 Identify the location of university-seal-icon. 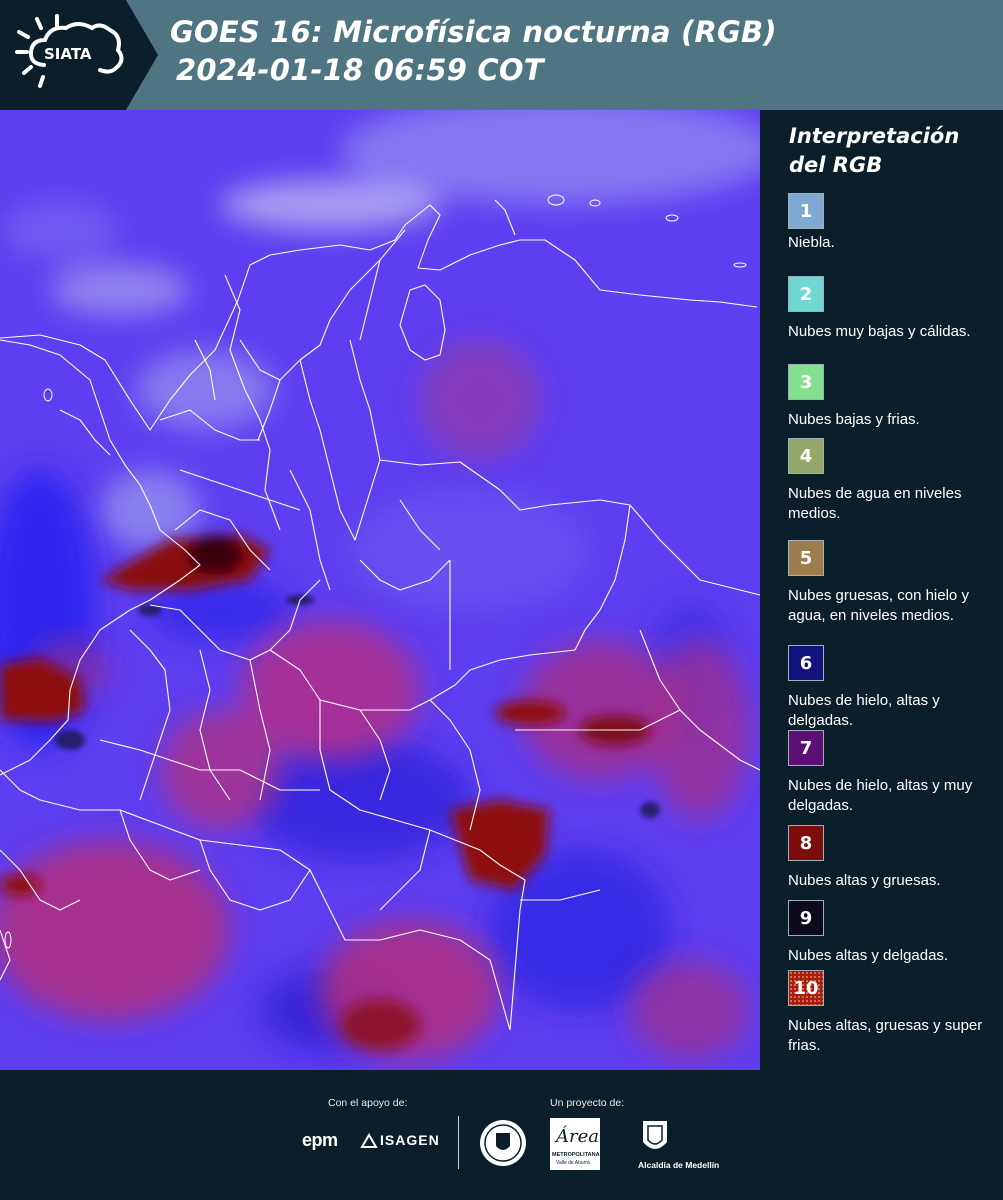
(503, 1143).